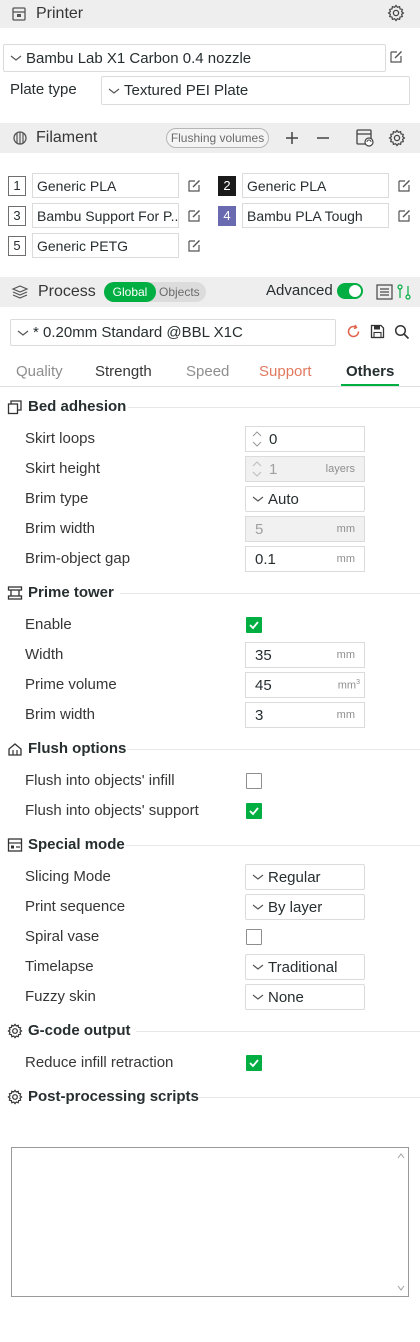 The height and width of the screenshot is (1342, 420). What do you see at coordinates (15, 845) in the screenshot?
I see `special-mode-icon` at bounding box center [15, 845].